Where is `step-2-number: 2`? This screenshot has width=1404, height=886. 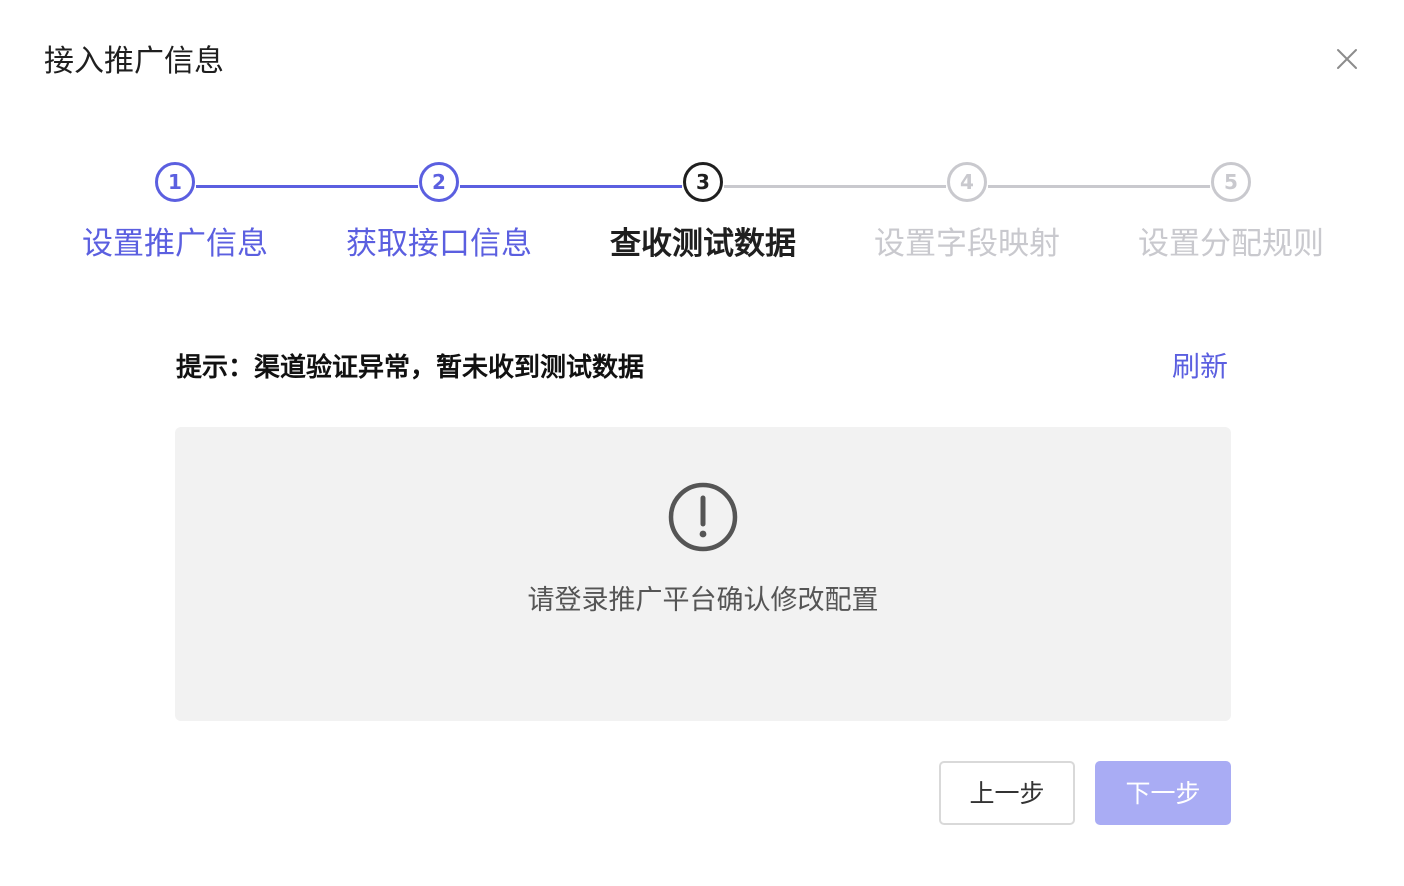 step-2-number: 2 is located at coordinates (439, 182).